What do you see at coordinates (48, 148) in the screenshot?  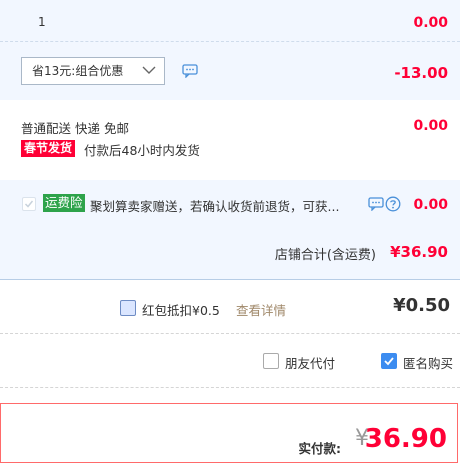 I see `spring-festival-tag: 春节发货` at bounding box center [48, 148].